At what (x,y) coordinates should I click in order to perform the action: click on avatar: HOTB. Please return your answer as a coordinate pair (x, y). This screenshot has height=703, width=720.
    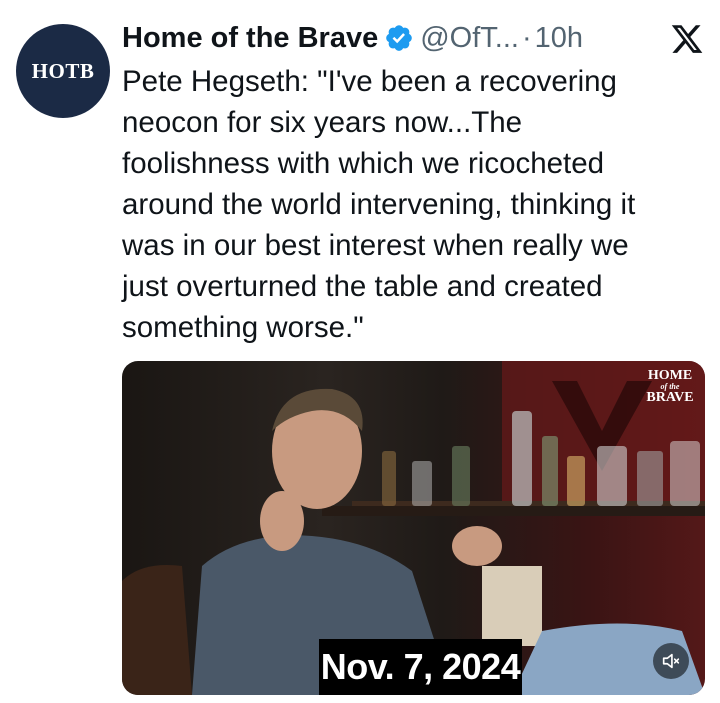
    Looking at the image, I should click on (63, 71).